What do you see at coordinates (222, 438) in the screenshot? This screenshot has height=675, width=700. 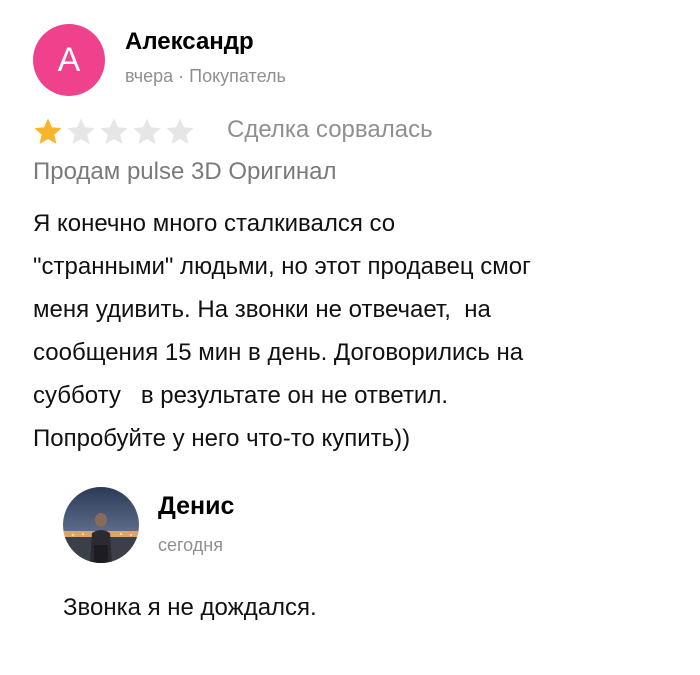 I see `review-text-line: Попробуйте у него что-то купить))` at bounding box center [222, 438].